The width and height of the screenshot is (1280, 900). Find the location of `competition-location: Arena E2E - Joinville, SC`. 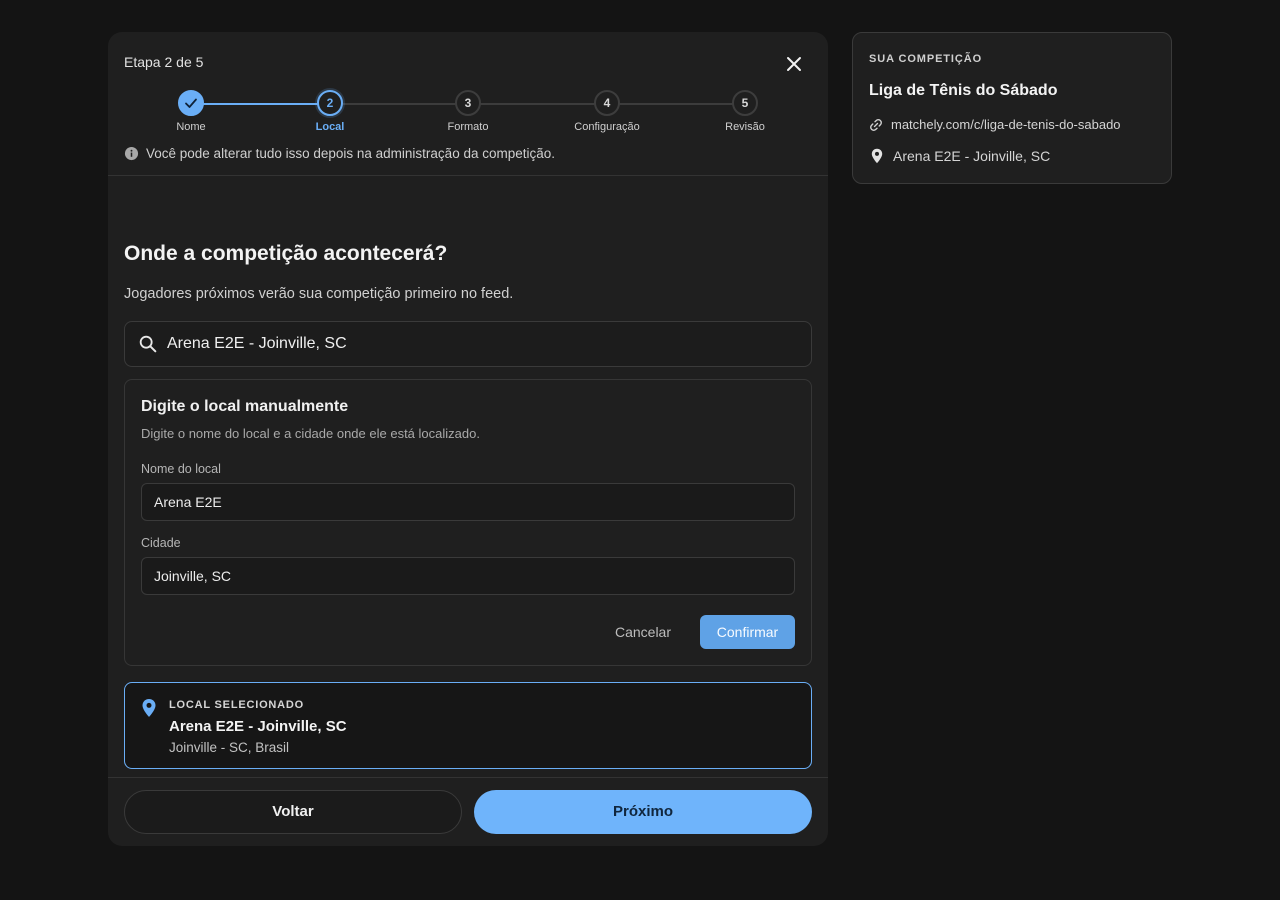

competition-location: Arena E2E - Joinville, SC is located at coordinates (972, 156).